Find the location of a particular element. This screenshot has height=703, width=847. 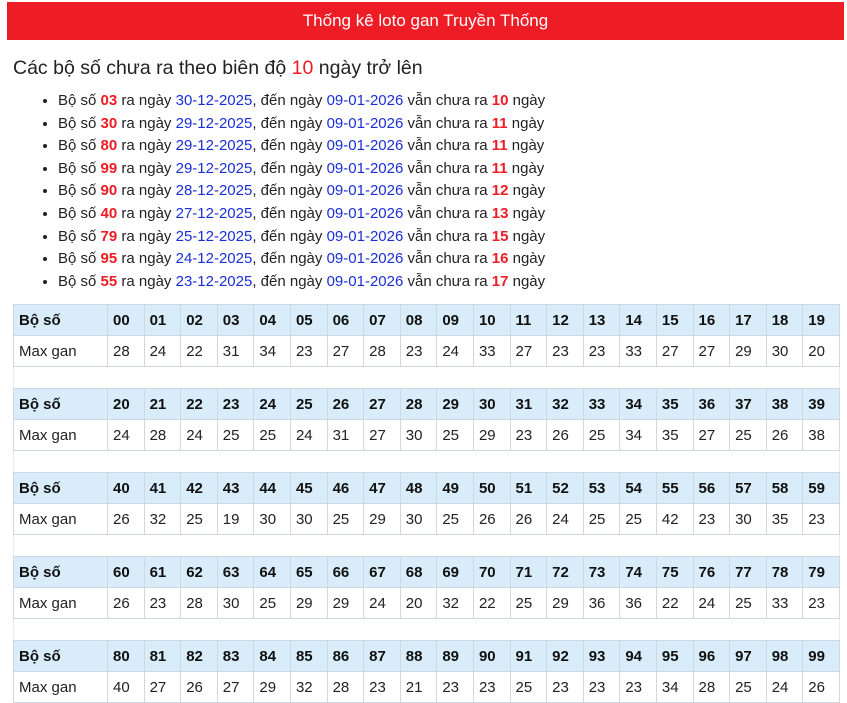

loto-number-cell: 51 is located at coordinates (528, 488).